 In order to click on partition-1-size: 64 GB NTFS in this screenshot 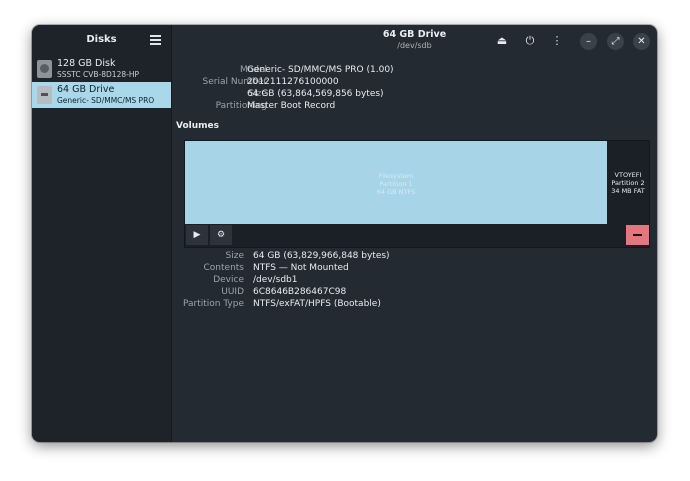, I will do `click(396, 192)`.